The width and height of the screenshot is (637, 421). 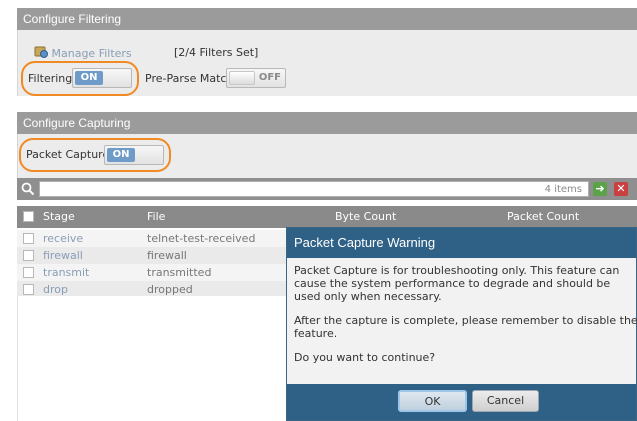 I want to click on cancel-button: Cancel, so click(x=505, y=401).